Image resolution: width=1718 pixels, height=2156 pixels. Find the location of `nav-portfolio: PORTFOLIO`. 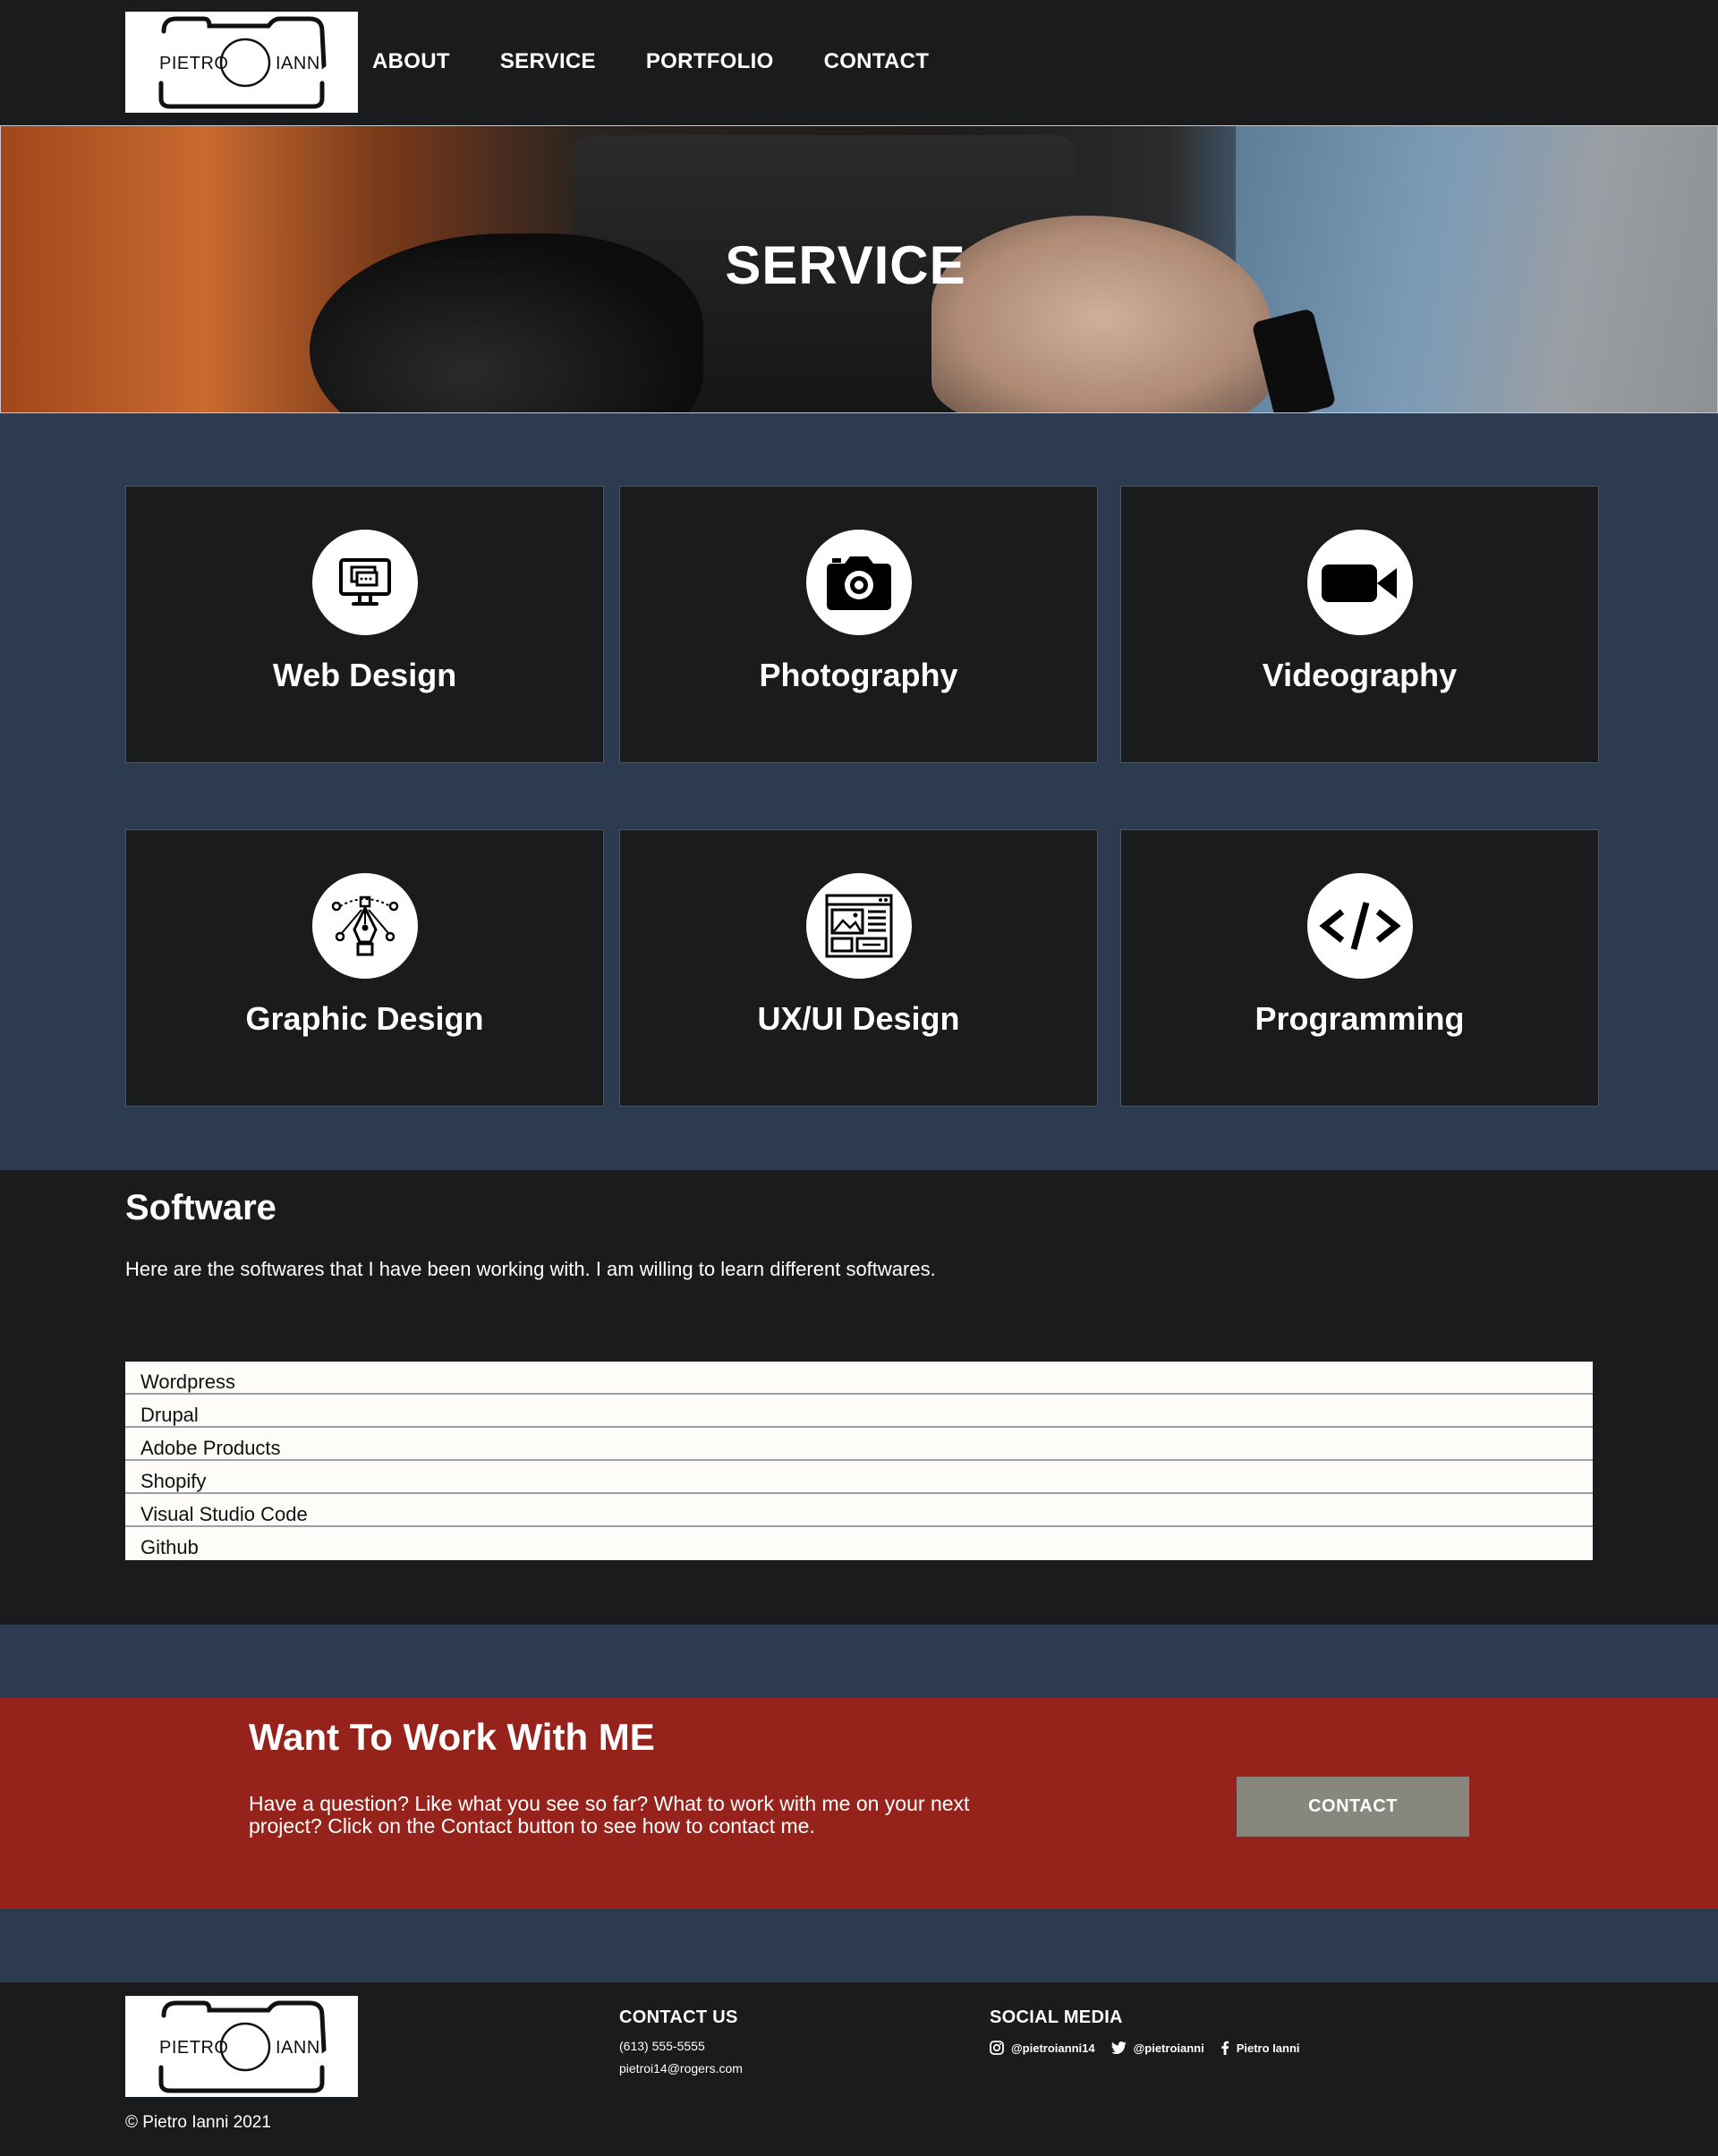

nav-portfolio: PORTFOLIO is located at coordinates (710, 62).